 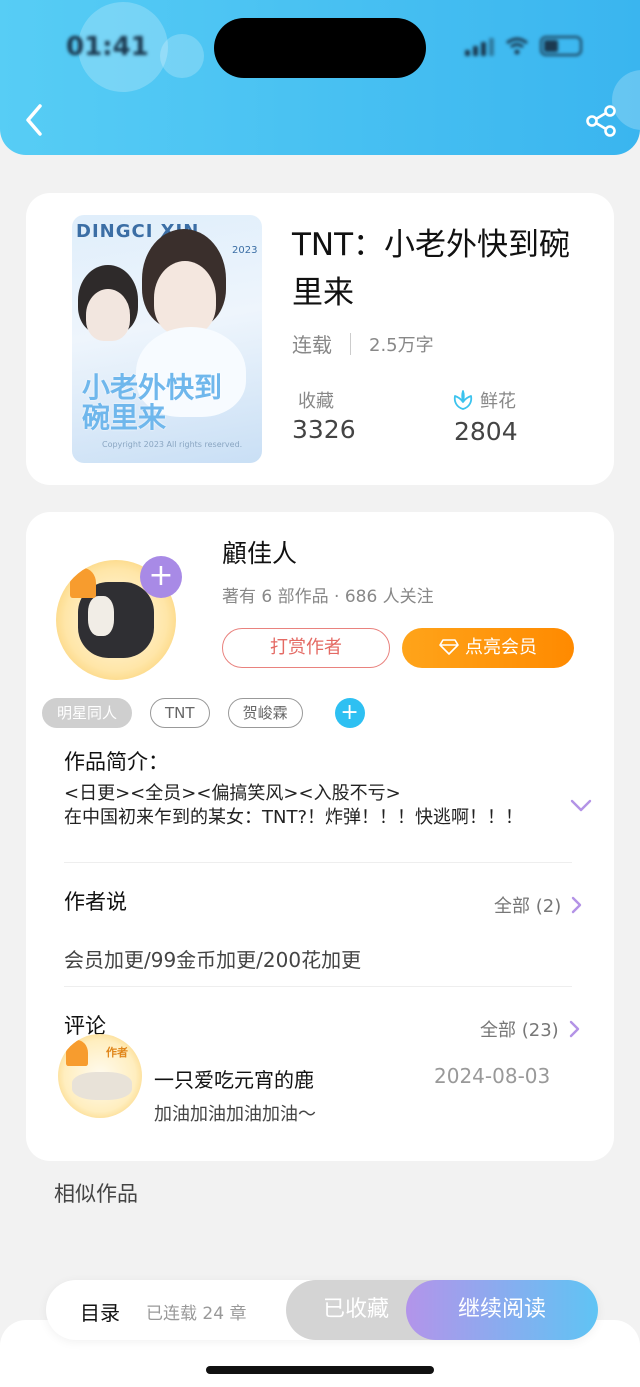 What do you see at coordinates (196, 1314) in the screenshot?
I see `chapter-count: 已连载 24 章` at bounding box center [196, 1314].